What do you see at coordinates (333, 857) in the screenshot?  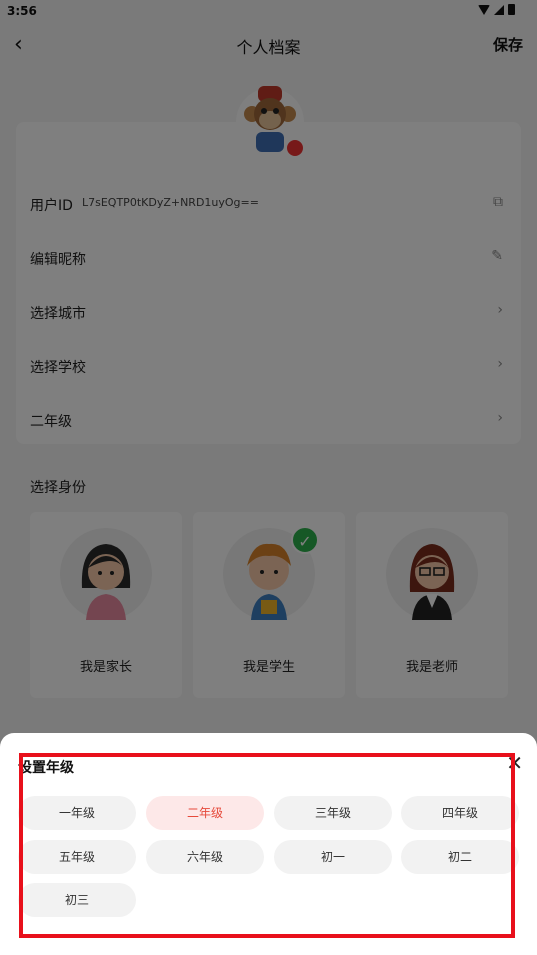 I see `grade-option: 初一` at bounding box center [333, 857].